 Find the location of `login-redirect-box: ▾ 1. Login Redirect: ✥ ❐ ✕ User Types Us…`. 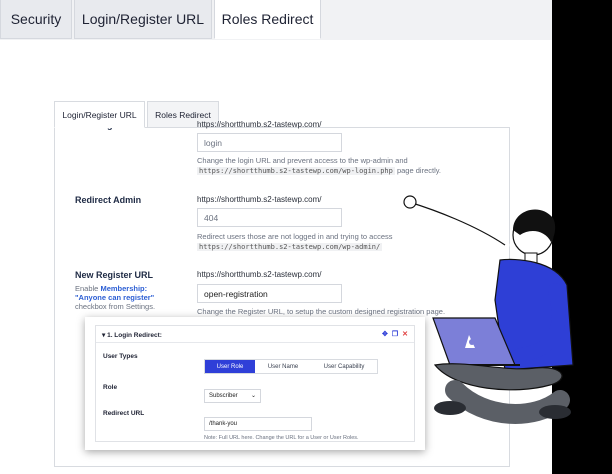

login-redirect-box: ▾ 1. Login Redirect: ✥ ❐ ✕ User Types Us… is located at coordinates (255, 383).